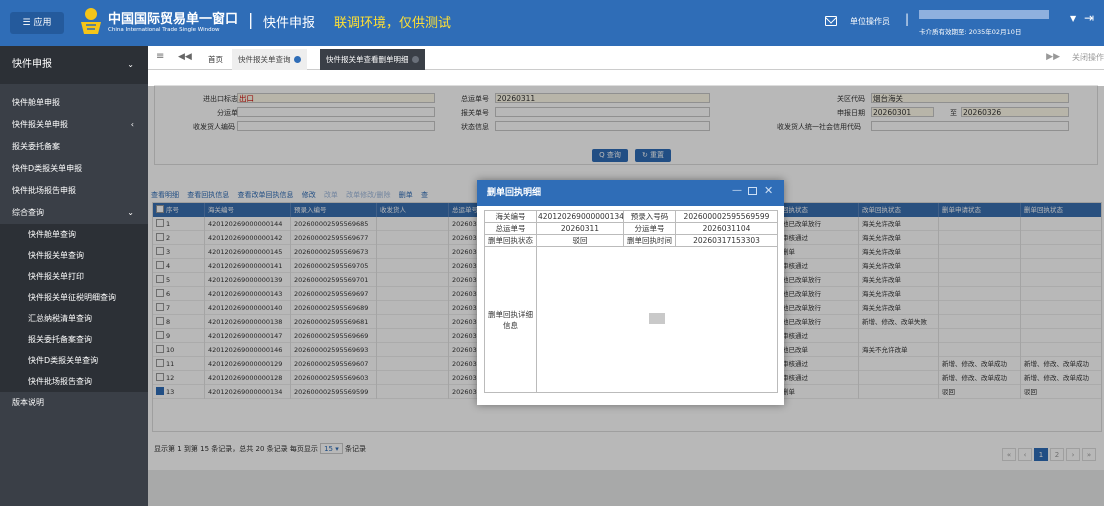 The width and height of the screenshot is (1104, 506). I want to click on sidebar-item-batch-report: 快件批场报告申报, so click(74, 191).